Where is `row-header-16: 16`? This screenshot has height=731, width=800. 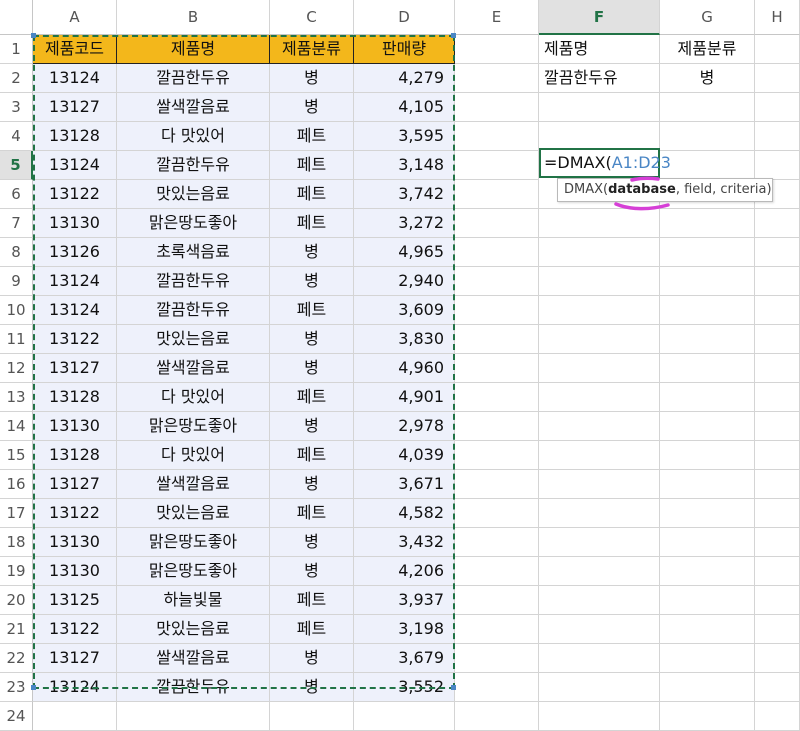 row-header-16: 16 is located at coordinates (16, 484).